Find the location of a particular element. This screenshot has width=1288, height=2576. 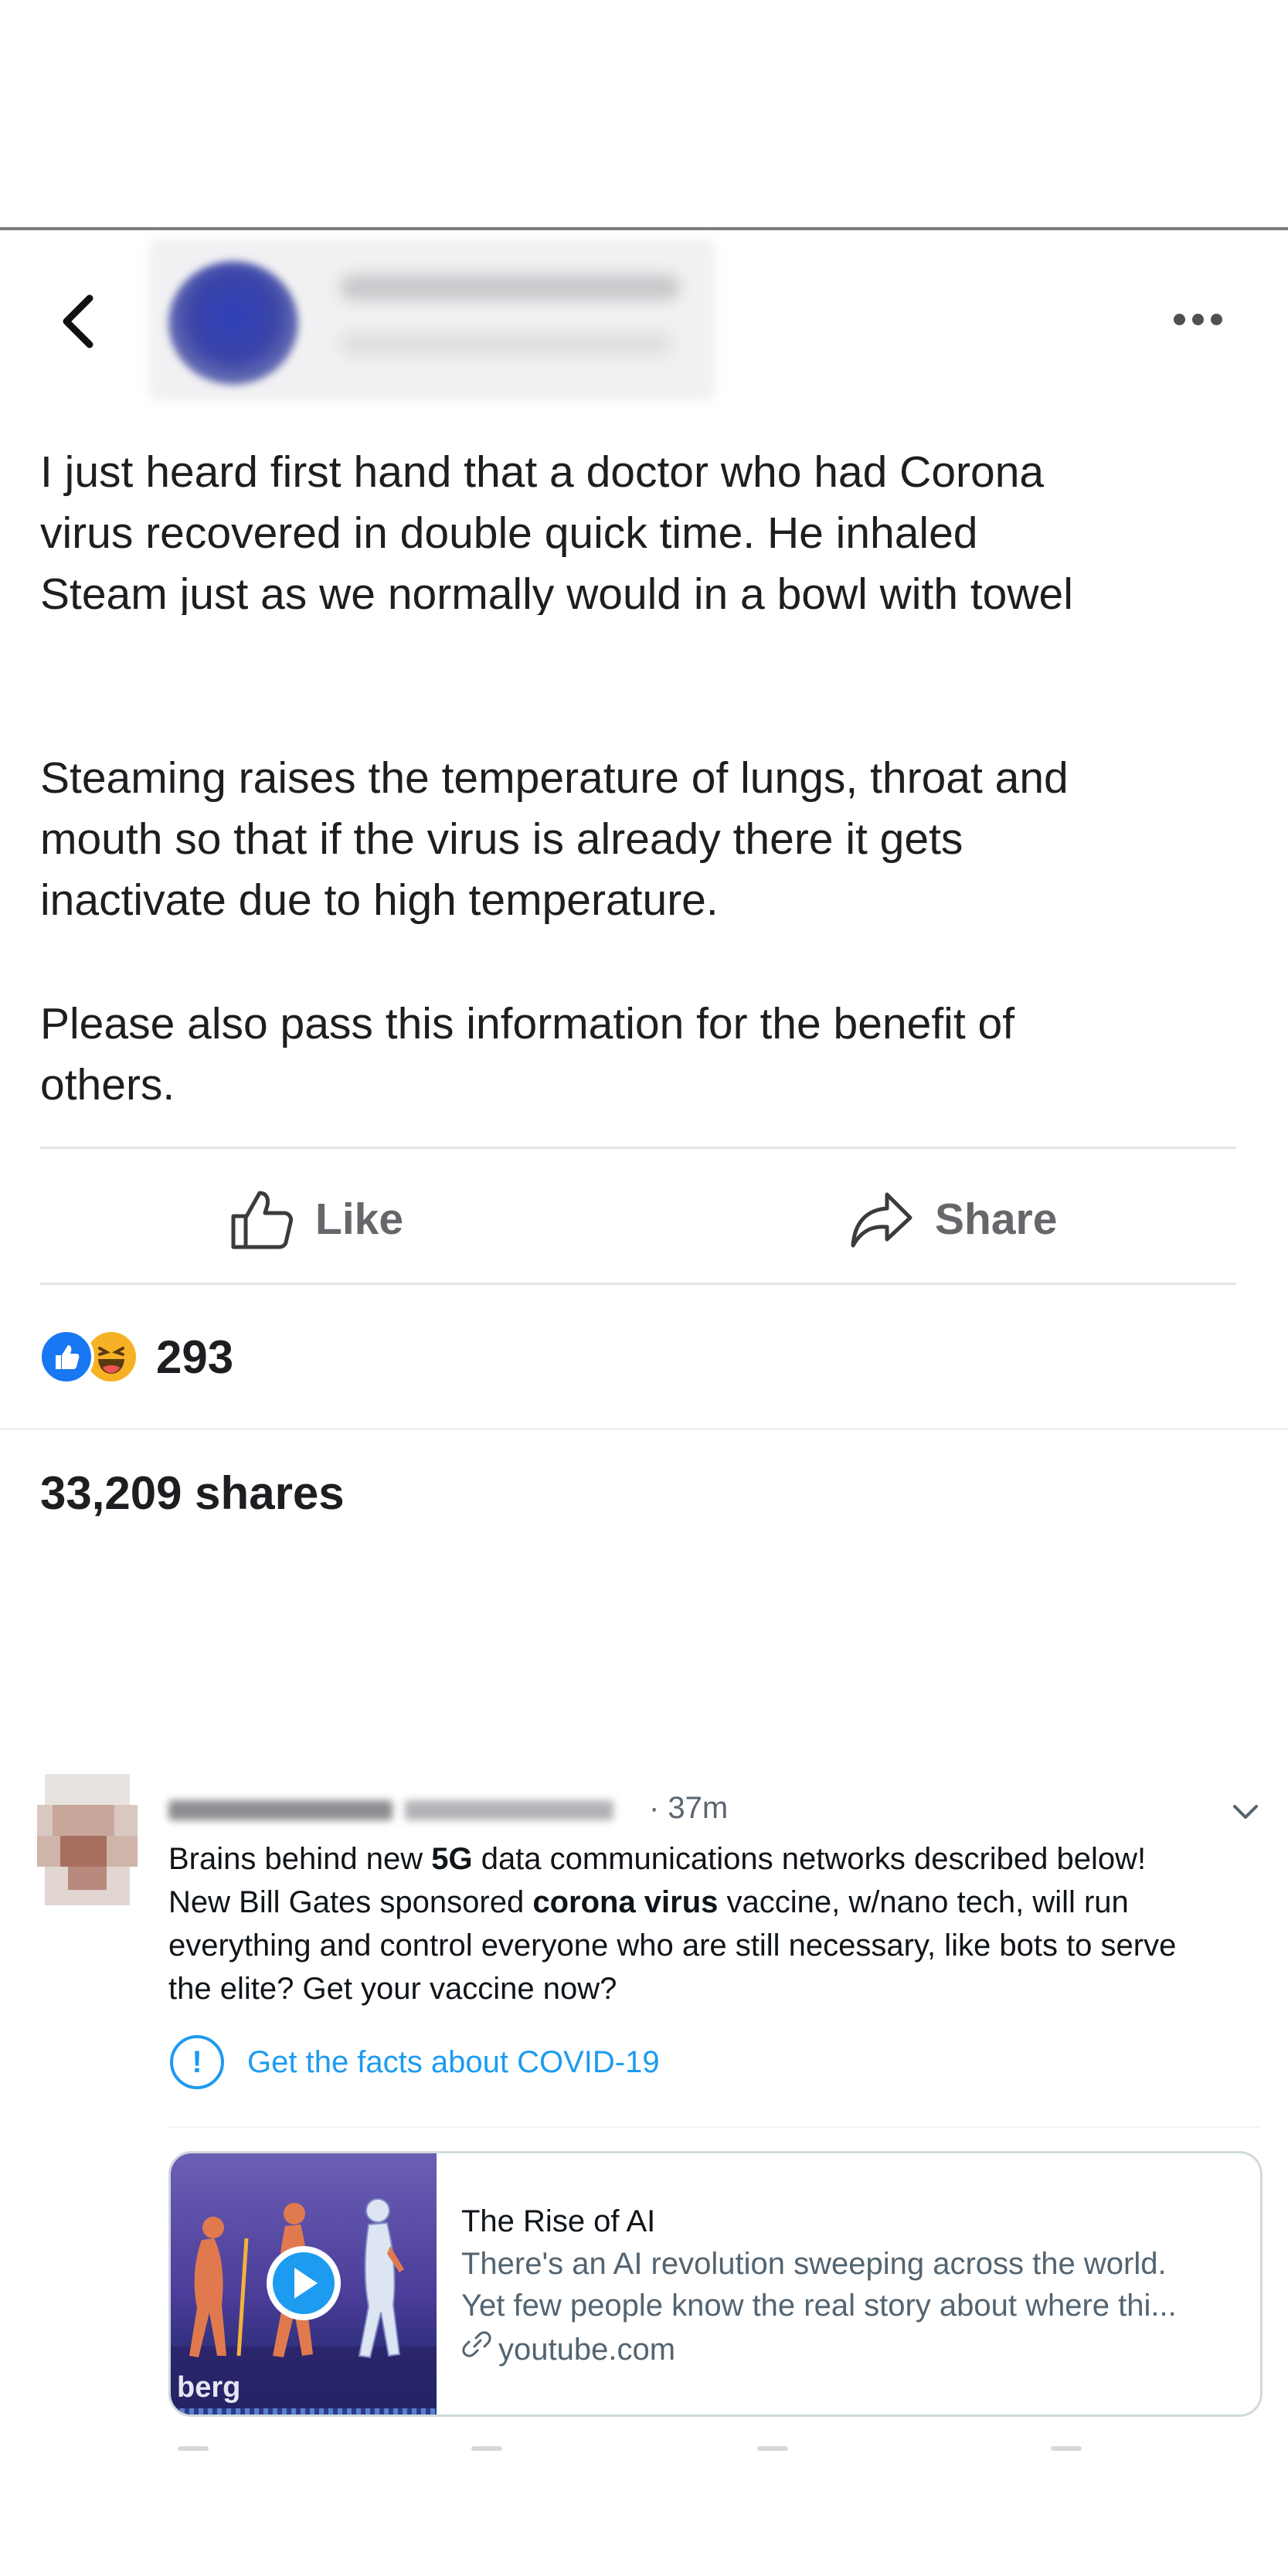

reaction-summary: 293 is located at coordinates (136, 1357).